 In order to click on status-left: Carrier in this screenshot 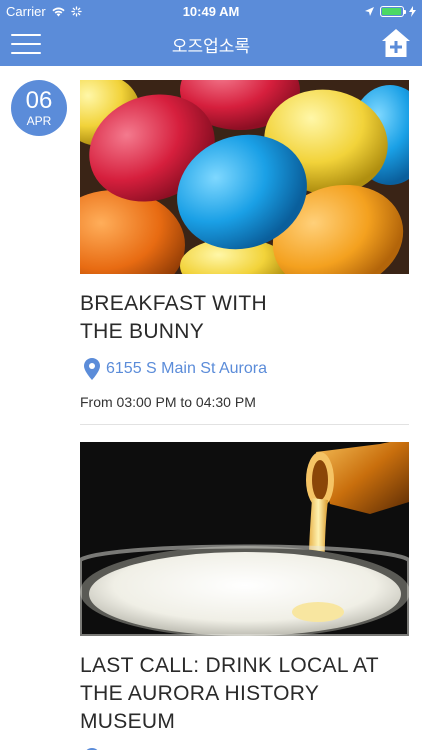, I will do `click(44, 11)`.